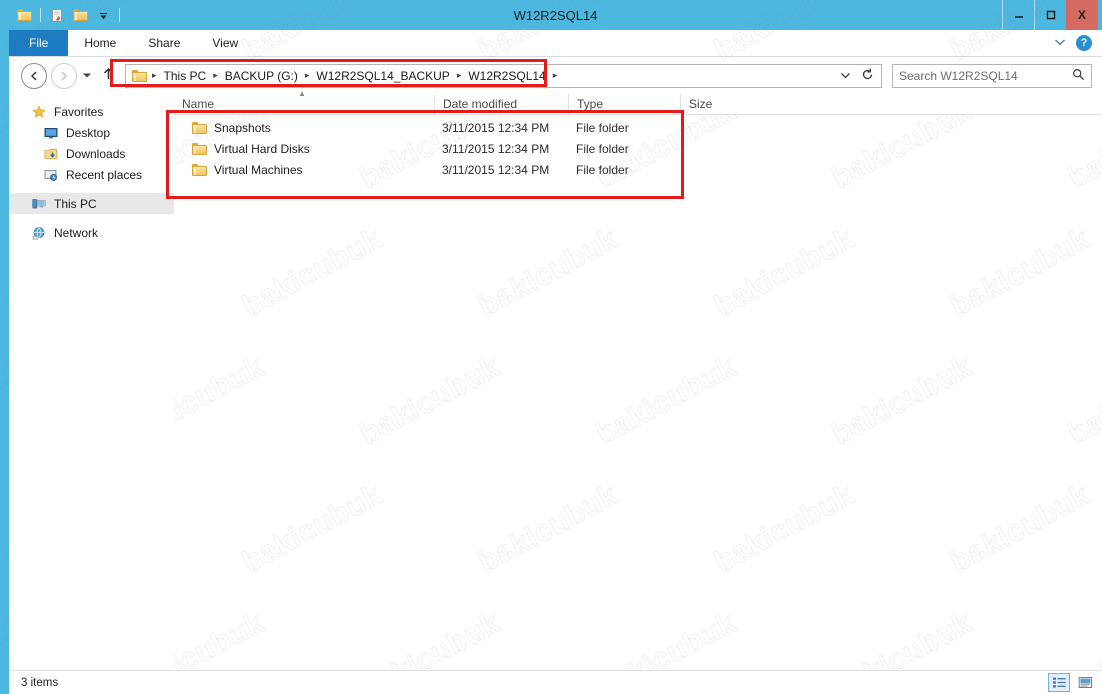 This screenshot has width=1102, height=694. Describe the element at coordinates (75, 203) in the screenshot. I see `sidebar-item-label: This PC` at that location.